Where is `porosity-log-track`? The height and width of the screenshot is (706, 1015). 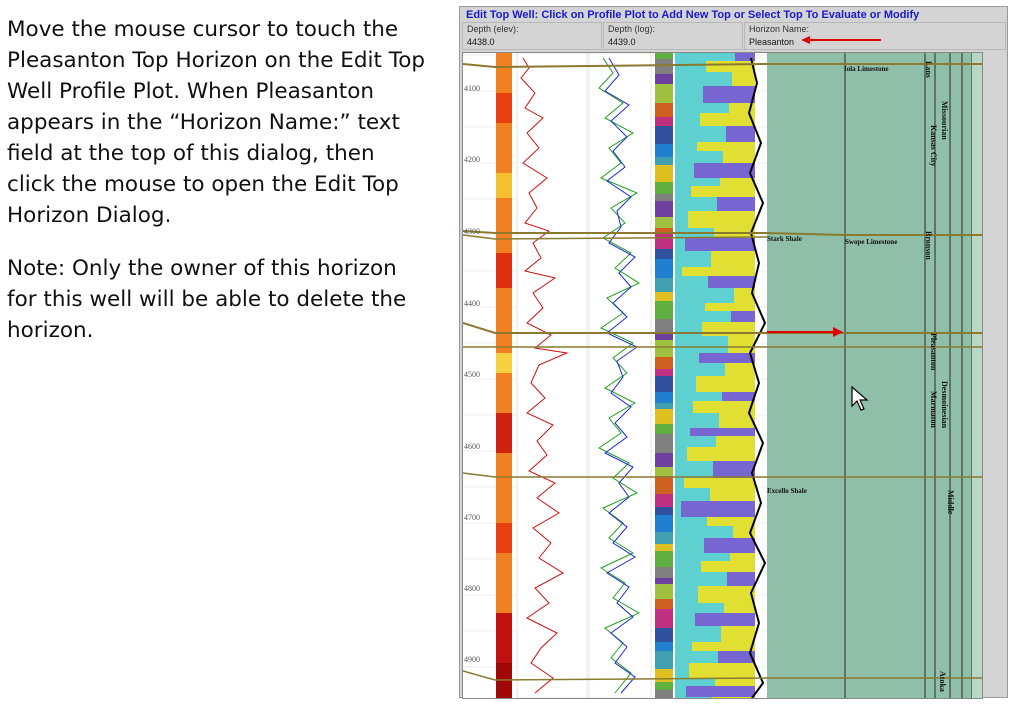
porosity-log-track is located at coordinates (620, 375).